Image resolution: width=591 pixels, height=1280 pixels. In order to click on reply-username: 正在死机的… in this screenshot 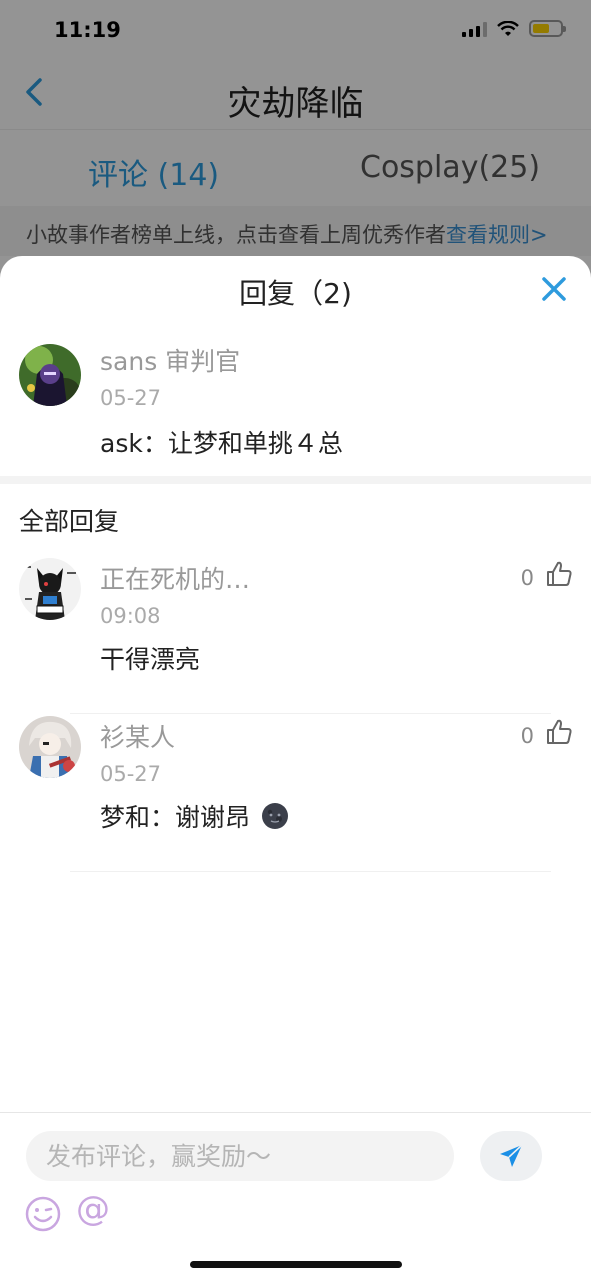, I will do `click(175, 578)`.